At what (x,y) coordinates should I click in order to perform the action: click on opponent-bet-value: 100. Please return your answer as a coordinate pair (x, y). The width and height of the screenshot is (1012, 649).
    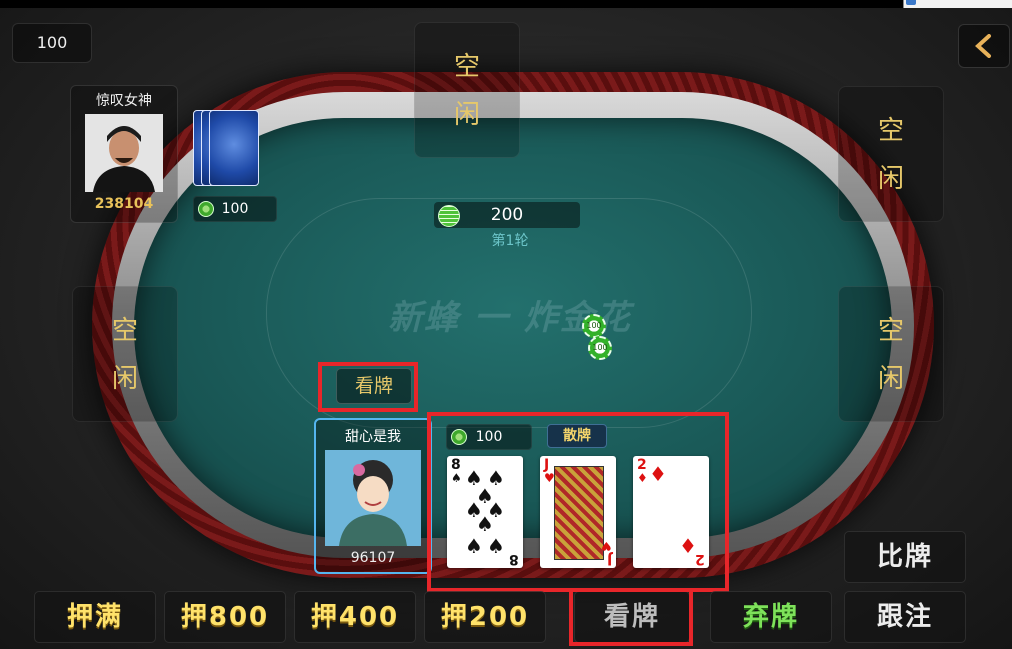
    Looking at the image, I should click on (235, 209).